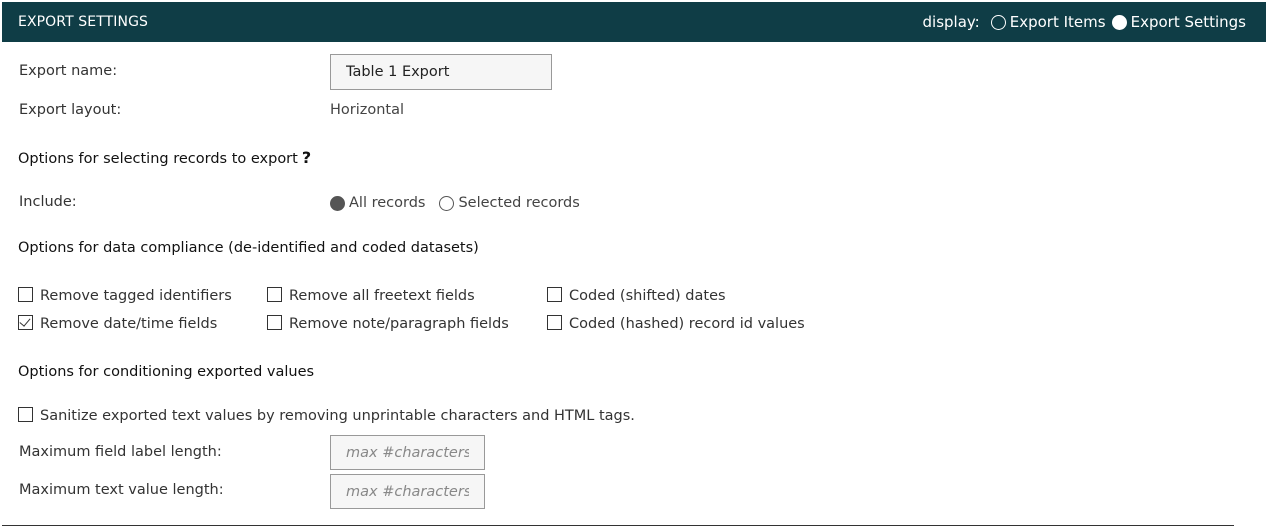 The image size is (1266, 532). I want to click on include-label: Include:, so click(48, 202).